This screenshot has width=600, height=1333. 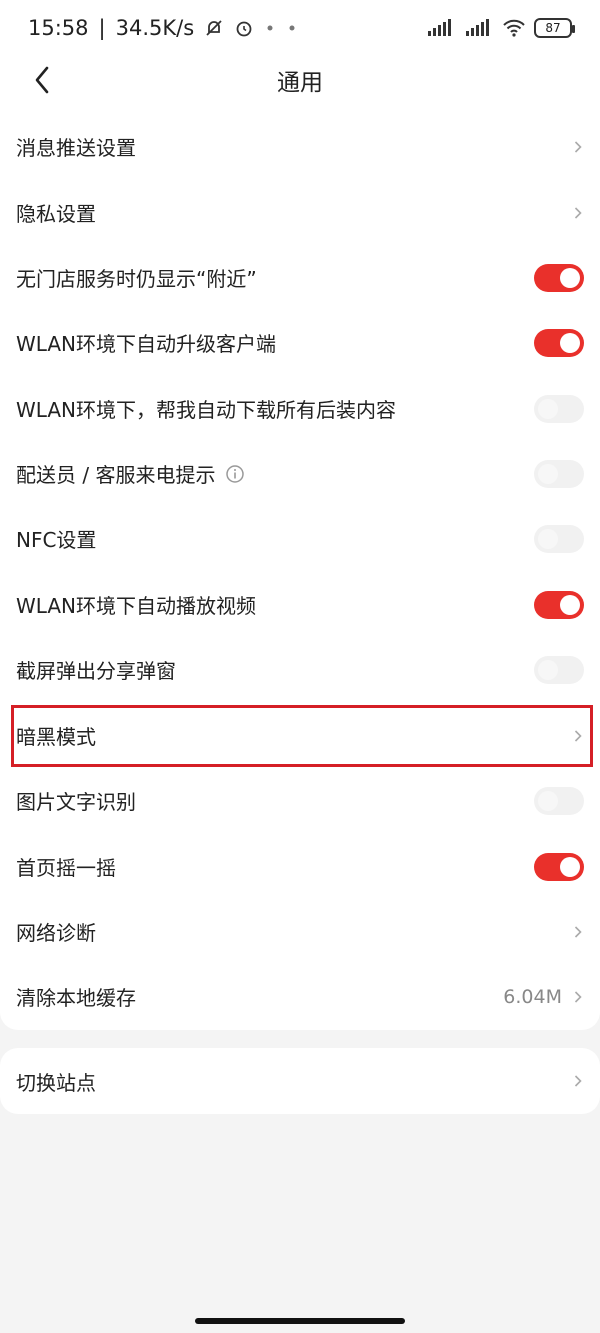 I want to click on setting-label: WLAN环境下自动升级客户端, so click(x=146, y=344).